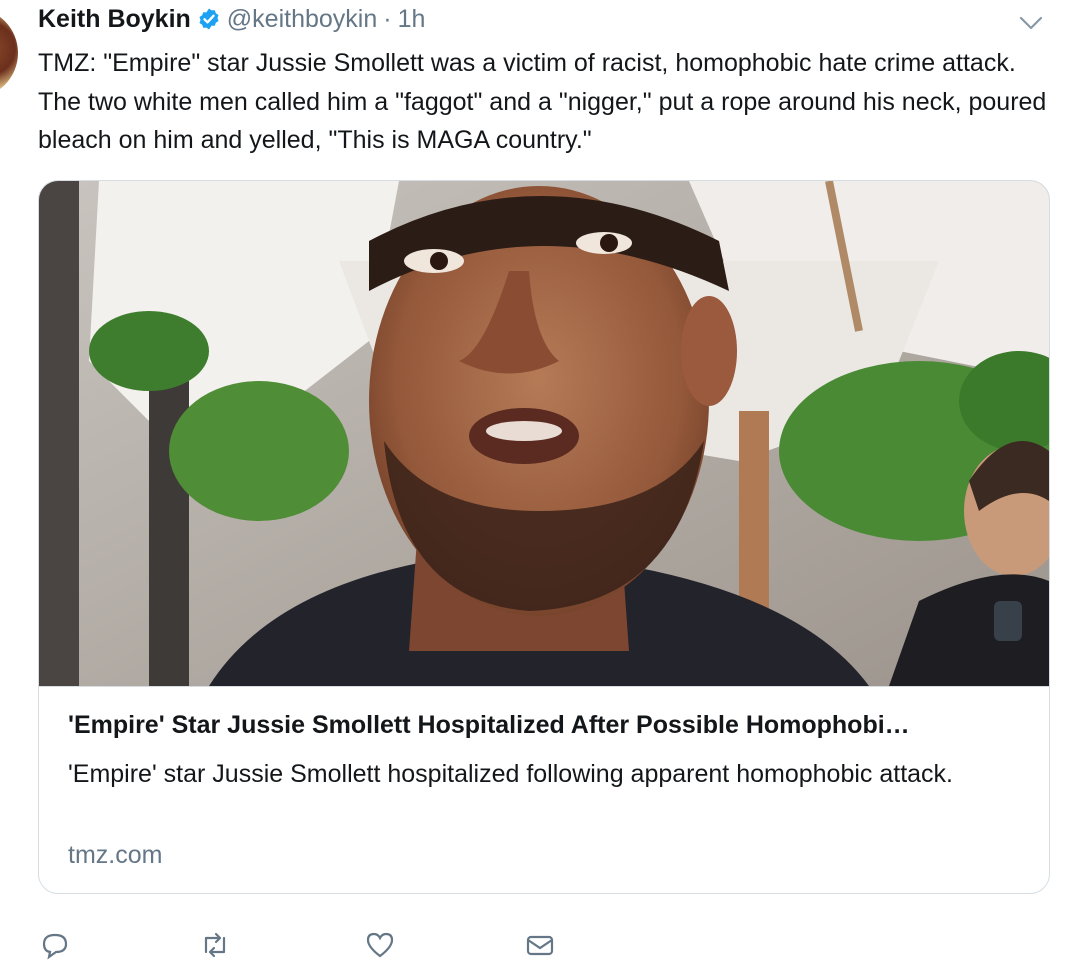  I want to click on message-icon, so click(540, 945).